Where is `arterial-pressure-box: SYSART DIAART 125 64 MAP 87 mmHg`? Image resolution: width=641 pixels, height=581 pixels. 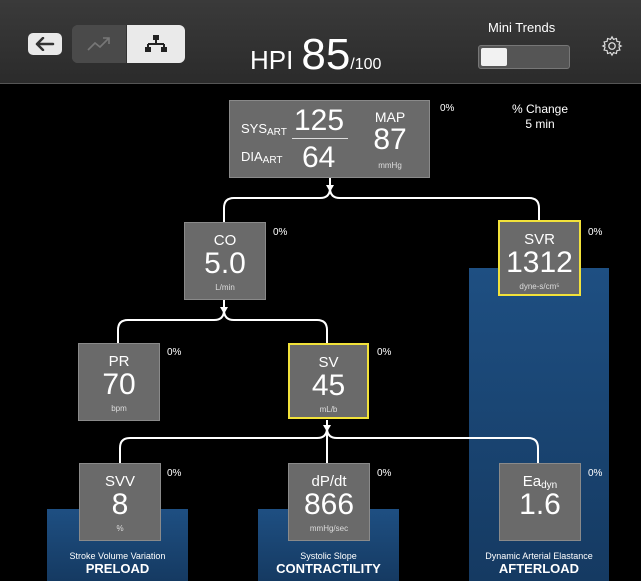 arterial-pressure-box: SYSART DIAART 125 64 MAP 87 mmHg is located at coordinates (329, 139).